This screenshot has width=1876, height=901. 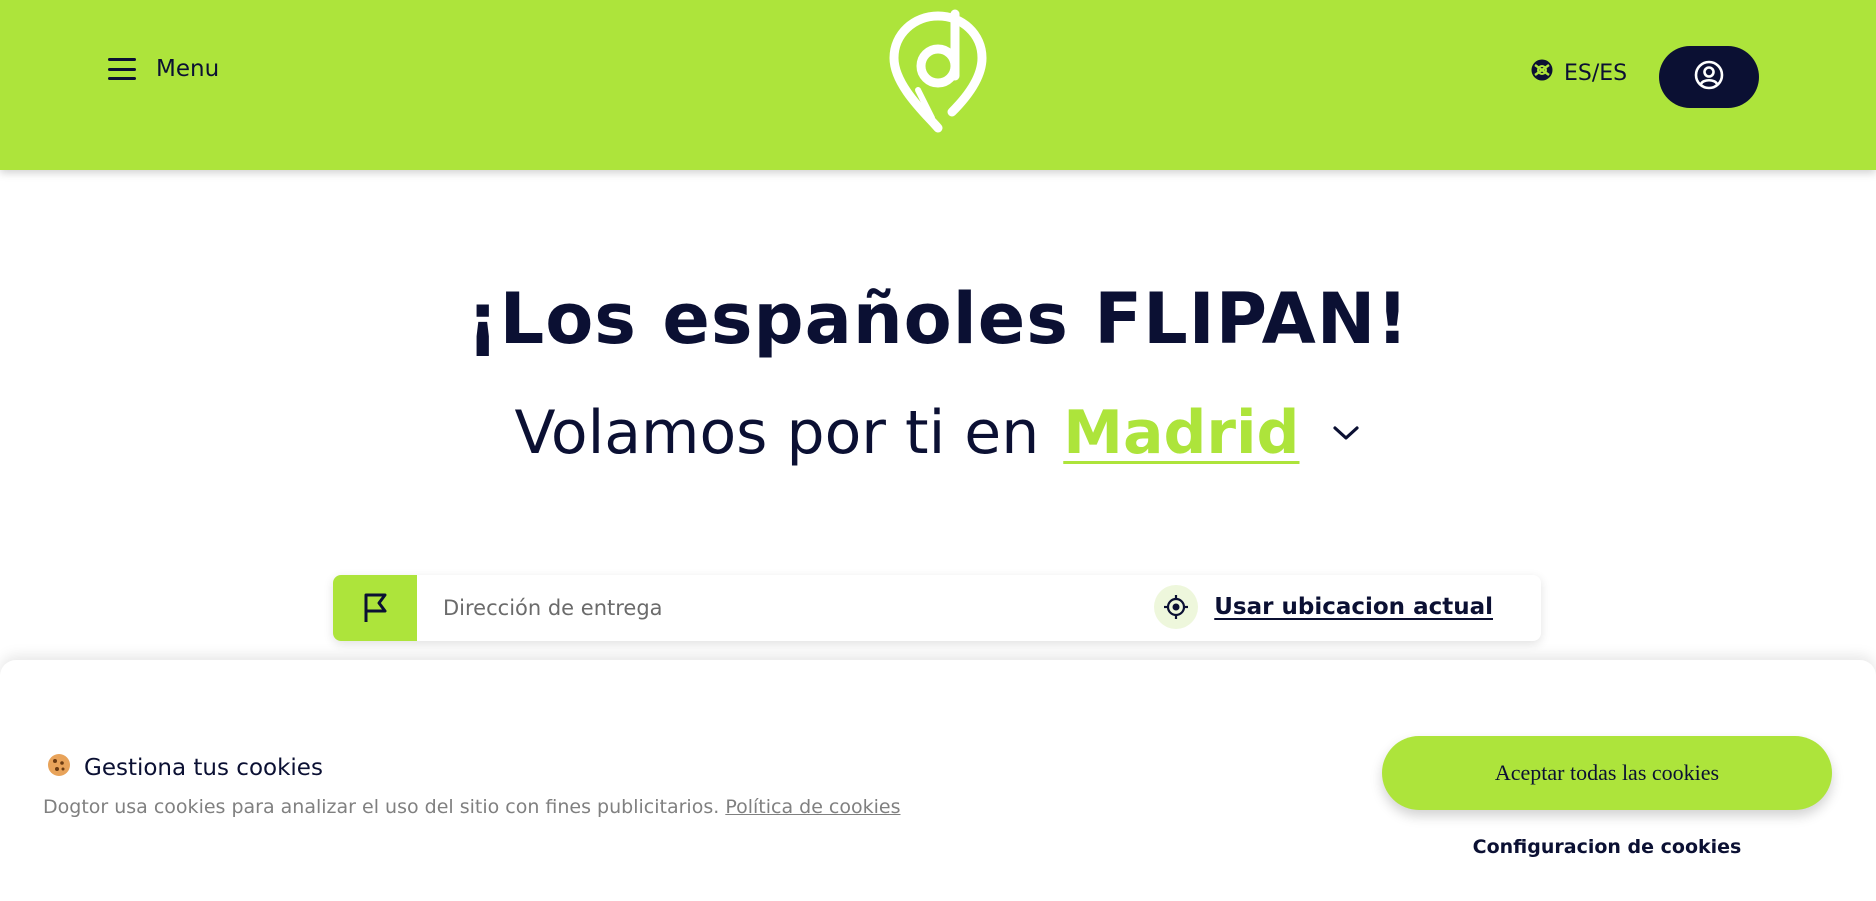 I want to click on cookie-banner-title: Gestiona tus cookies, so click(x=184, y=768).